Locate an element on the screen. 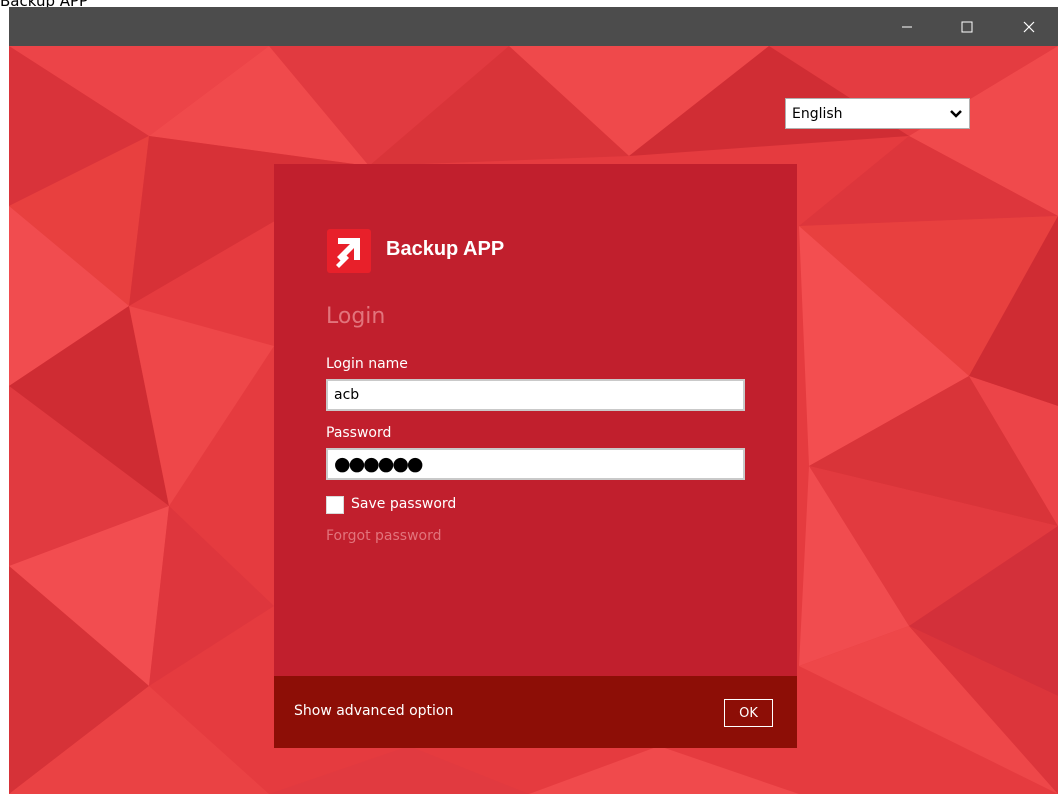  show-advanced-option-link: Show advanced option is located at coordinates (373, 711).